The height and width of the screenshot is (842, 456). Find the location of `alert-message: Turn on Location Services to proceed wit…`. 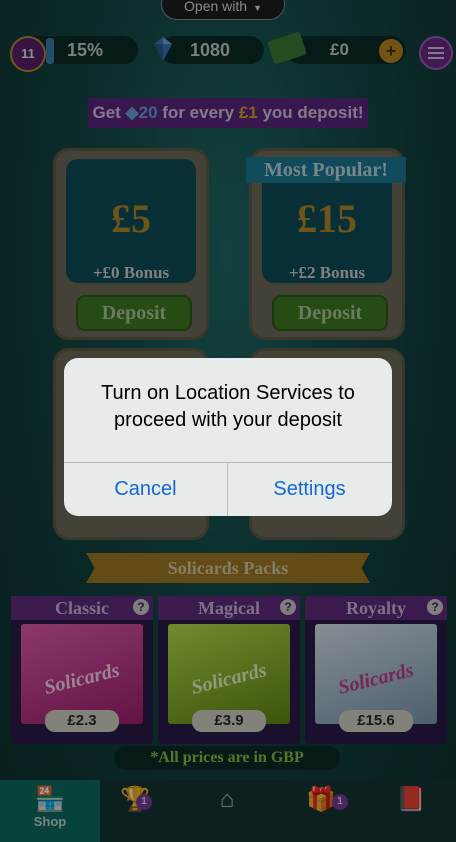

alert-message: Turn on Location Services to proceed wit… is located at coordinates (228, 406).